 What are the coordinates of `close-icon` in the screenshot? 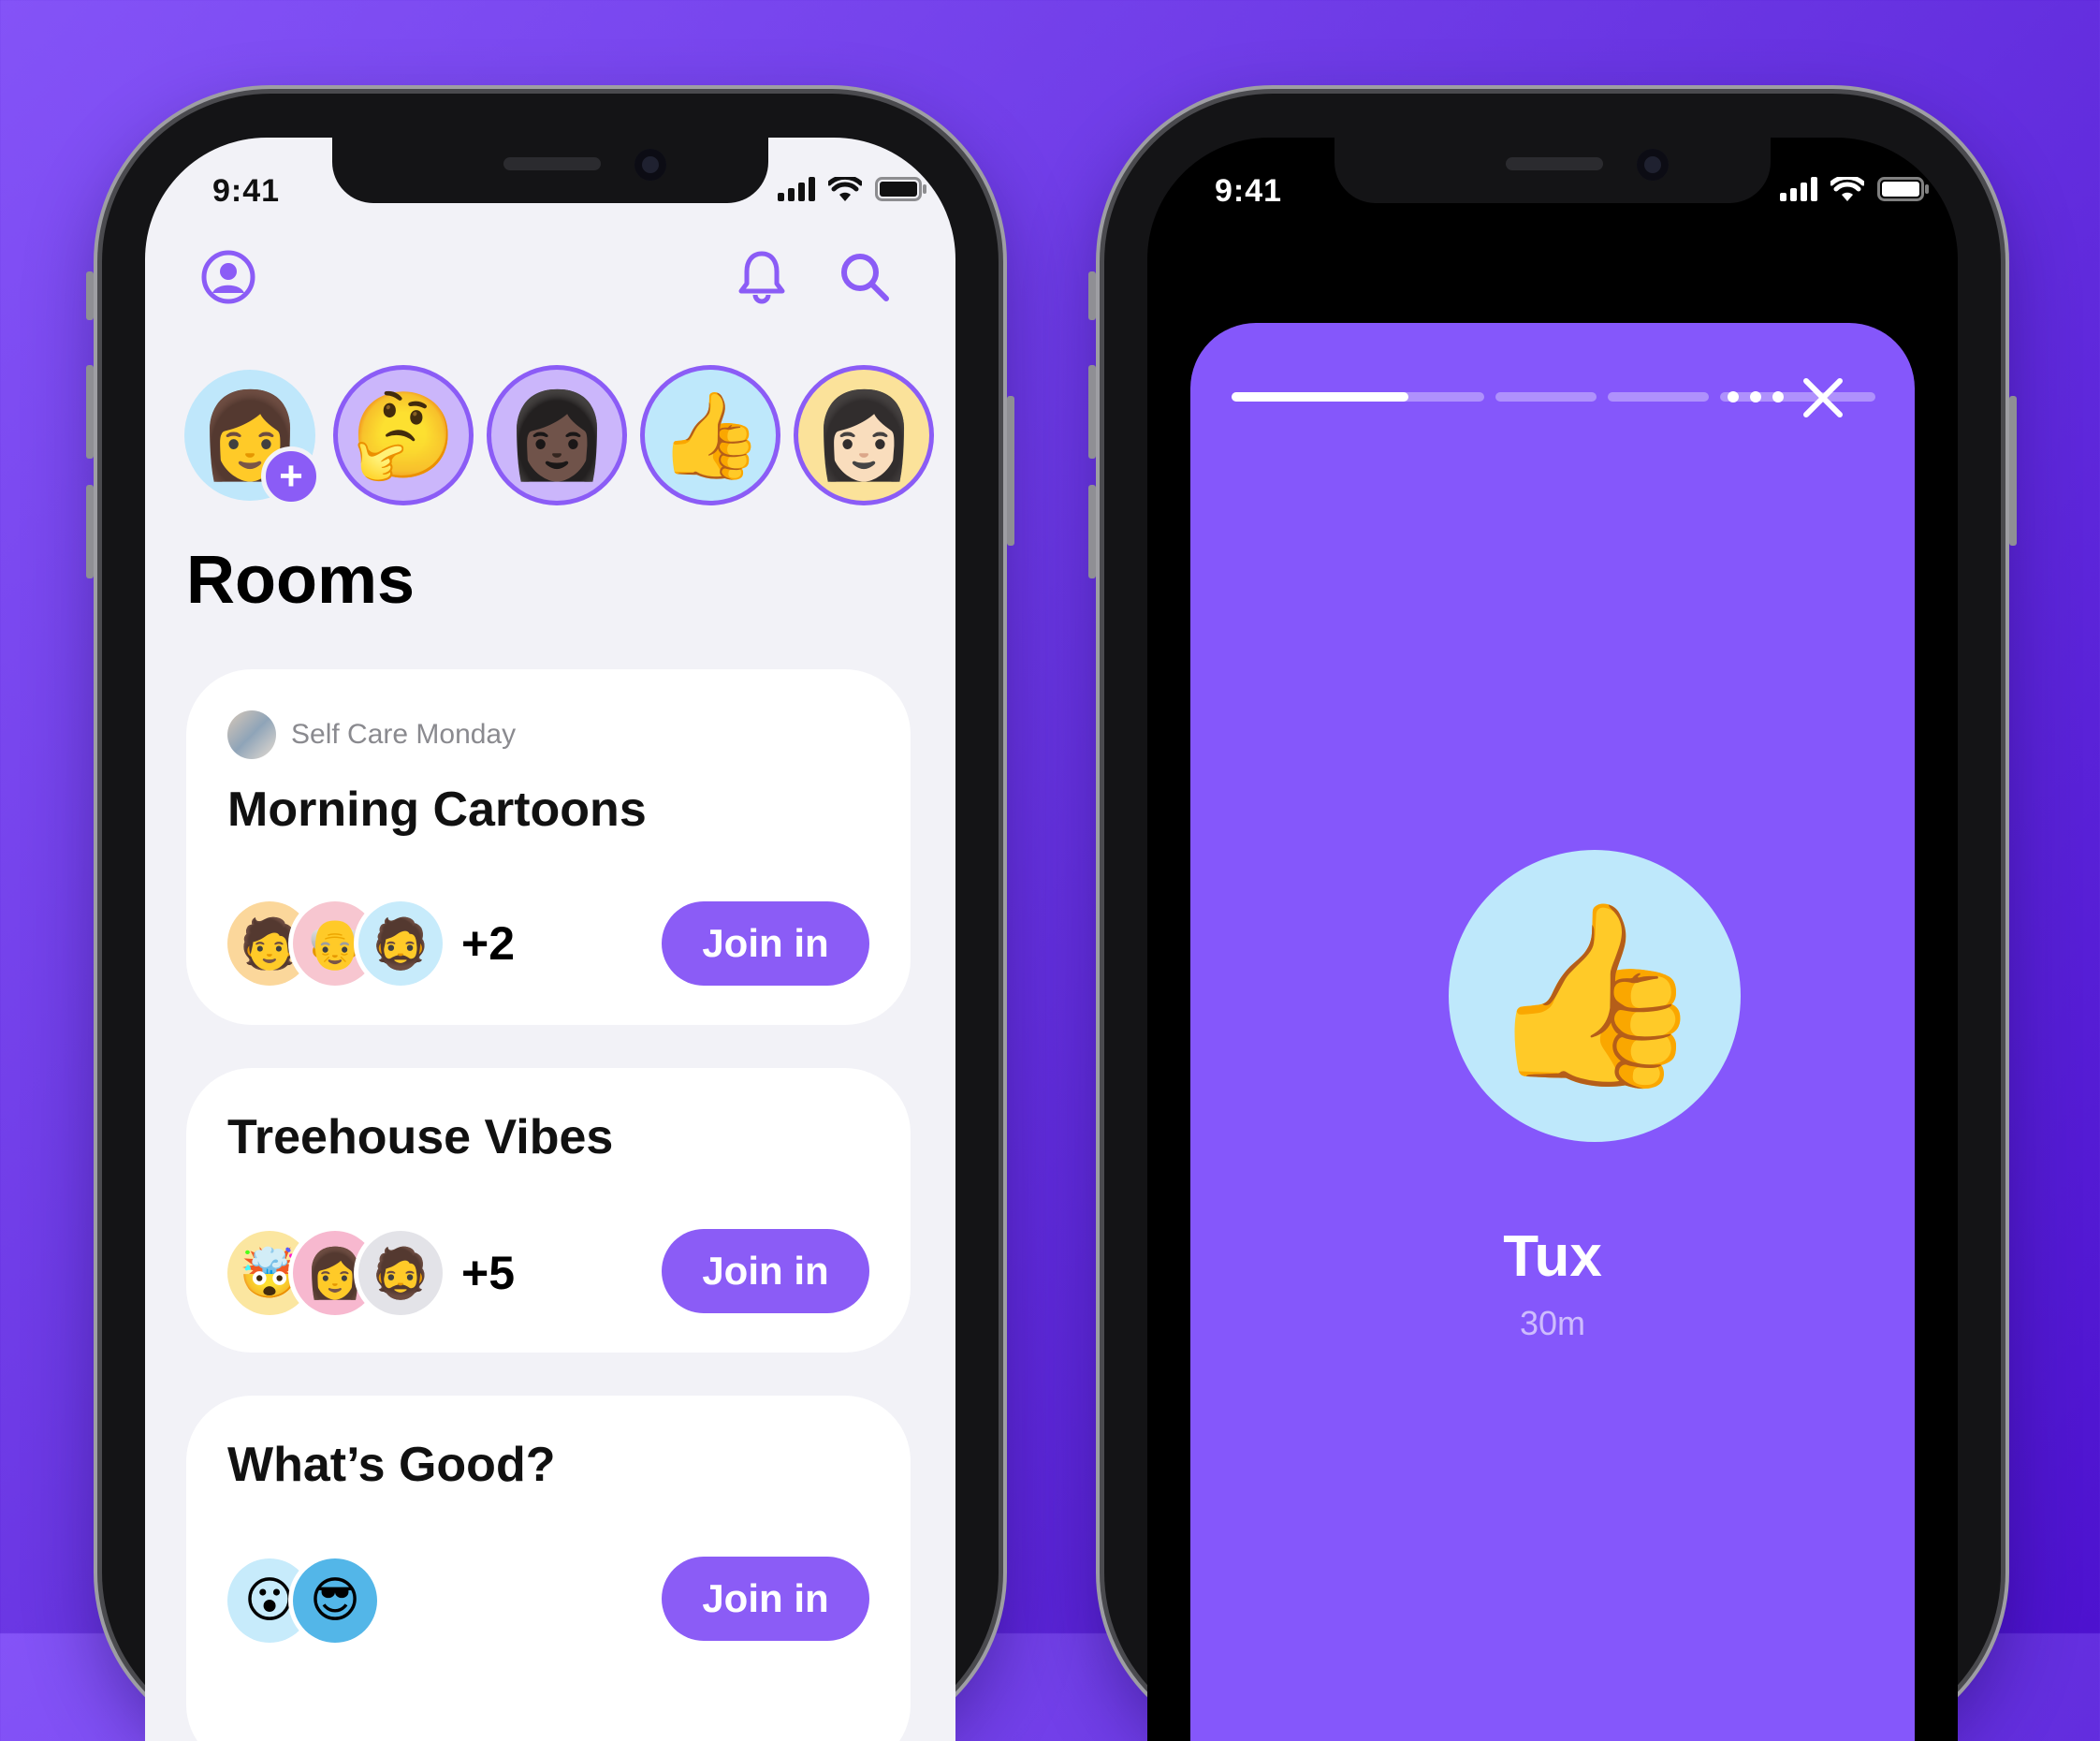 It's located at (1823, 397).